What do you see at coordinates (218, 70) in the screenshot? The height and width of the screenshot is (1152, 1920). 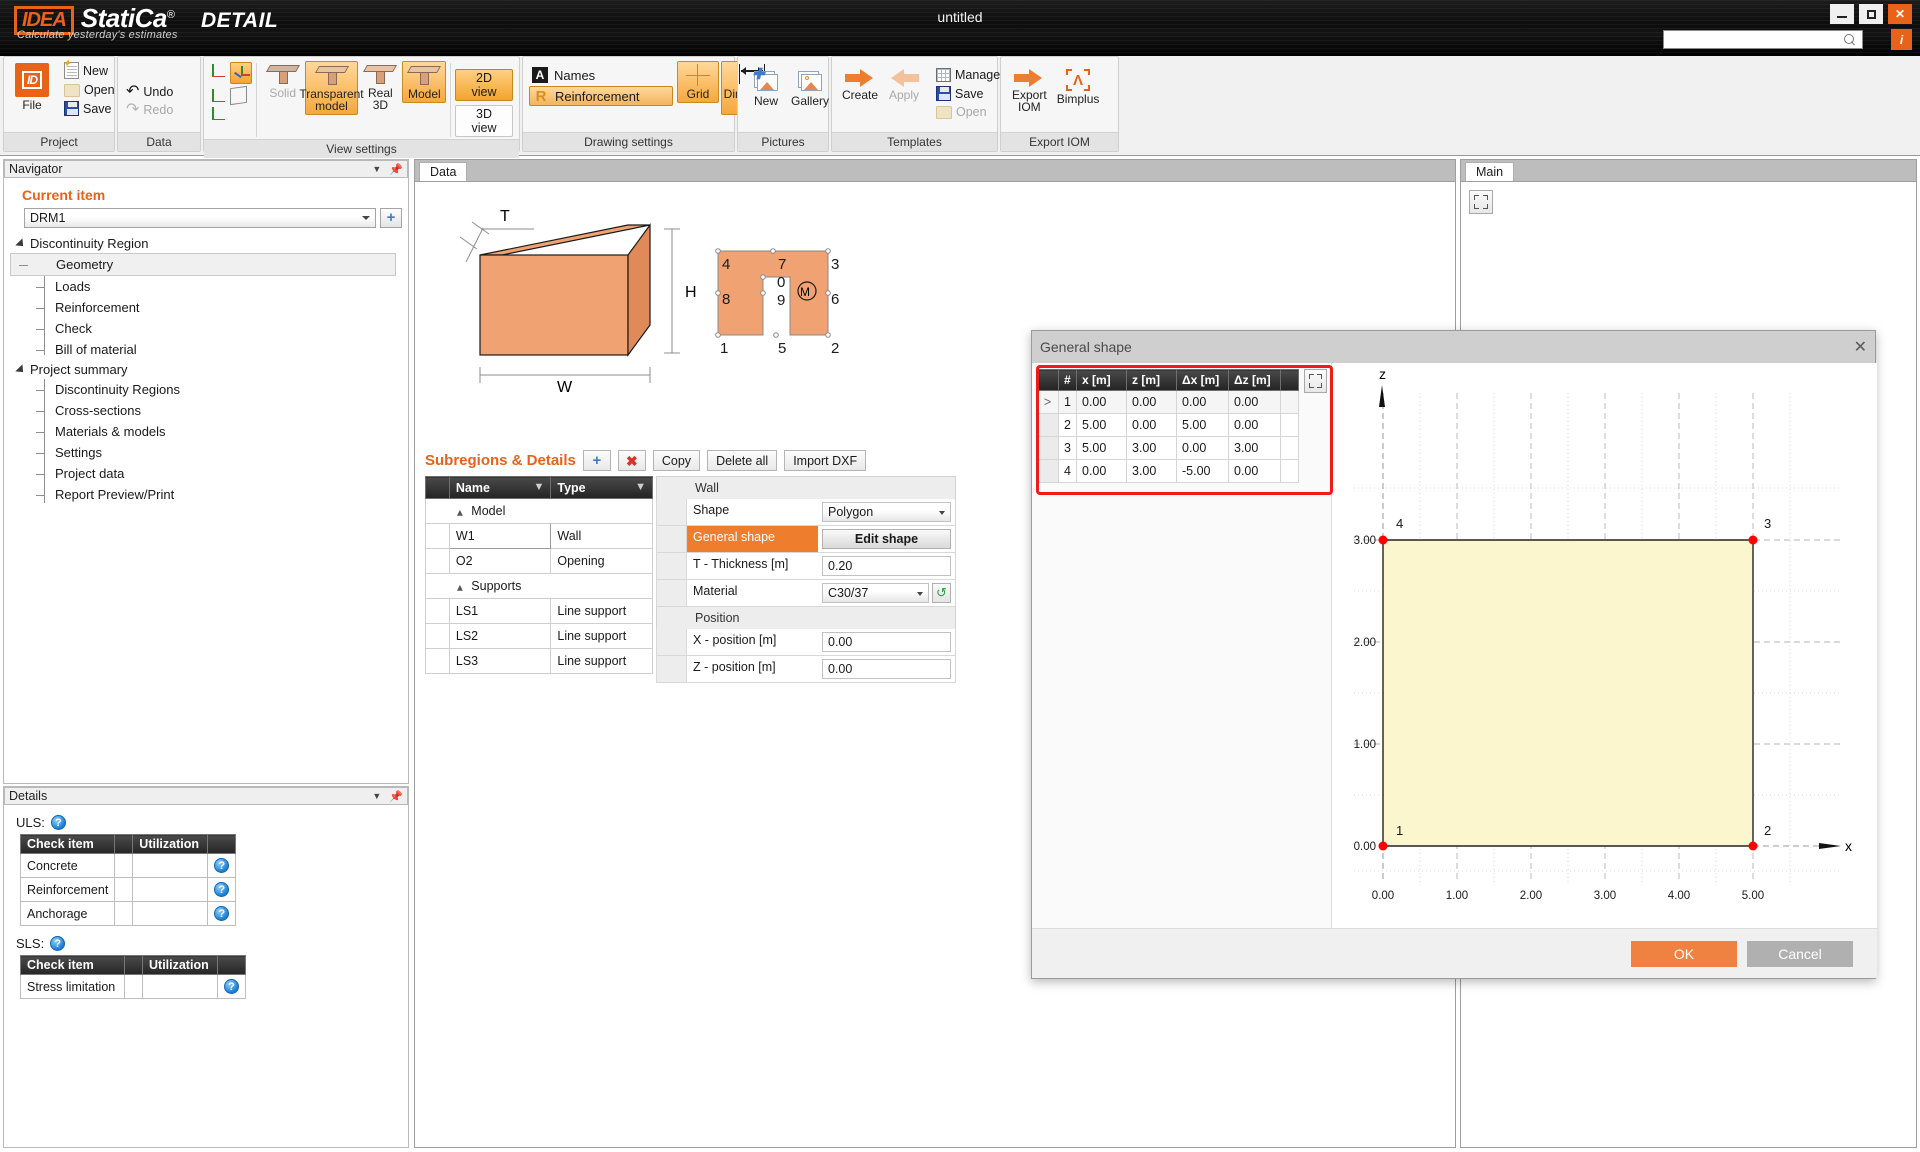 I see `axis-xy-icon` at bounding box center [218, 70].